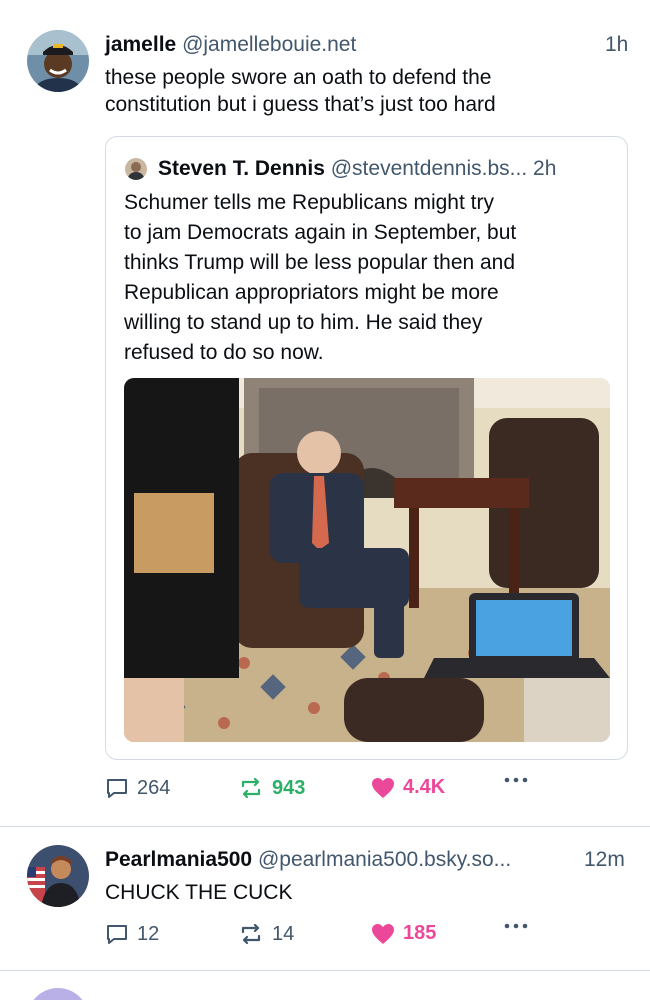  Describe the element at coordinates (269, 44) in the screenshot. I see `author-handle: @jamellebouie.net` at that location.